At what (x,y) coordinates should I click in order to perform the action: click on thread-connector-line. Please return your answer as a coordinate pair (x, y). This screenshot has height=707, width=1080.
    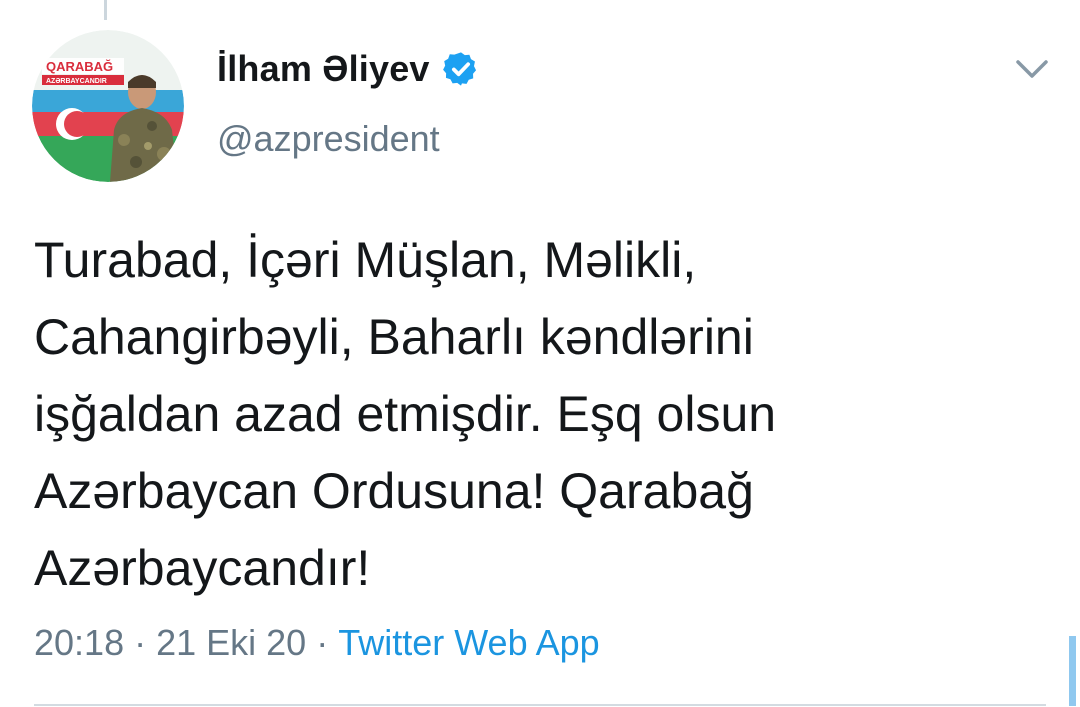
    Looking at the image, I should click on (105, 10).